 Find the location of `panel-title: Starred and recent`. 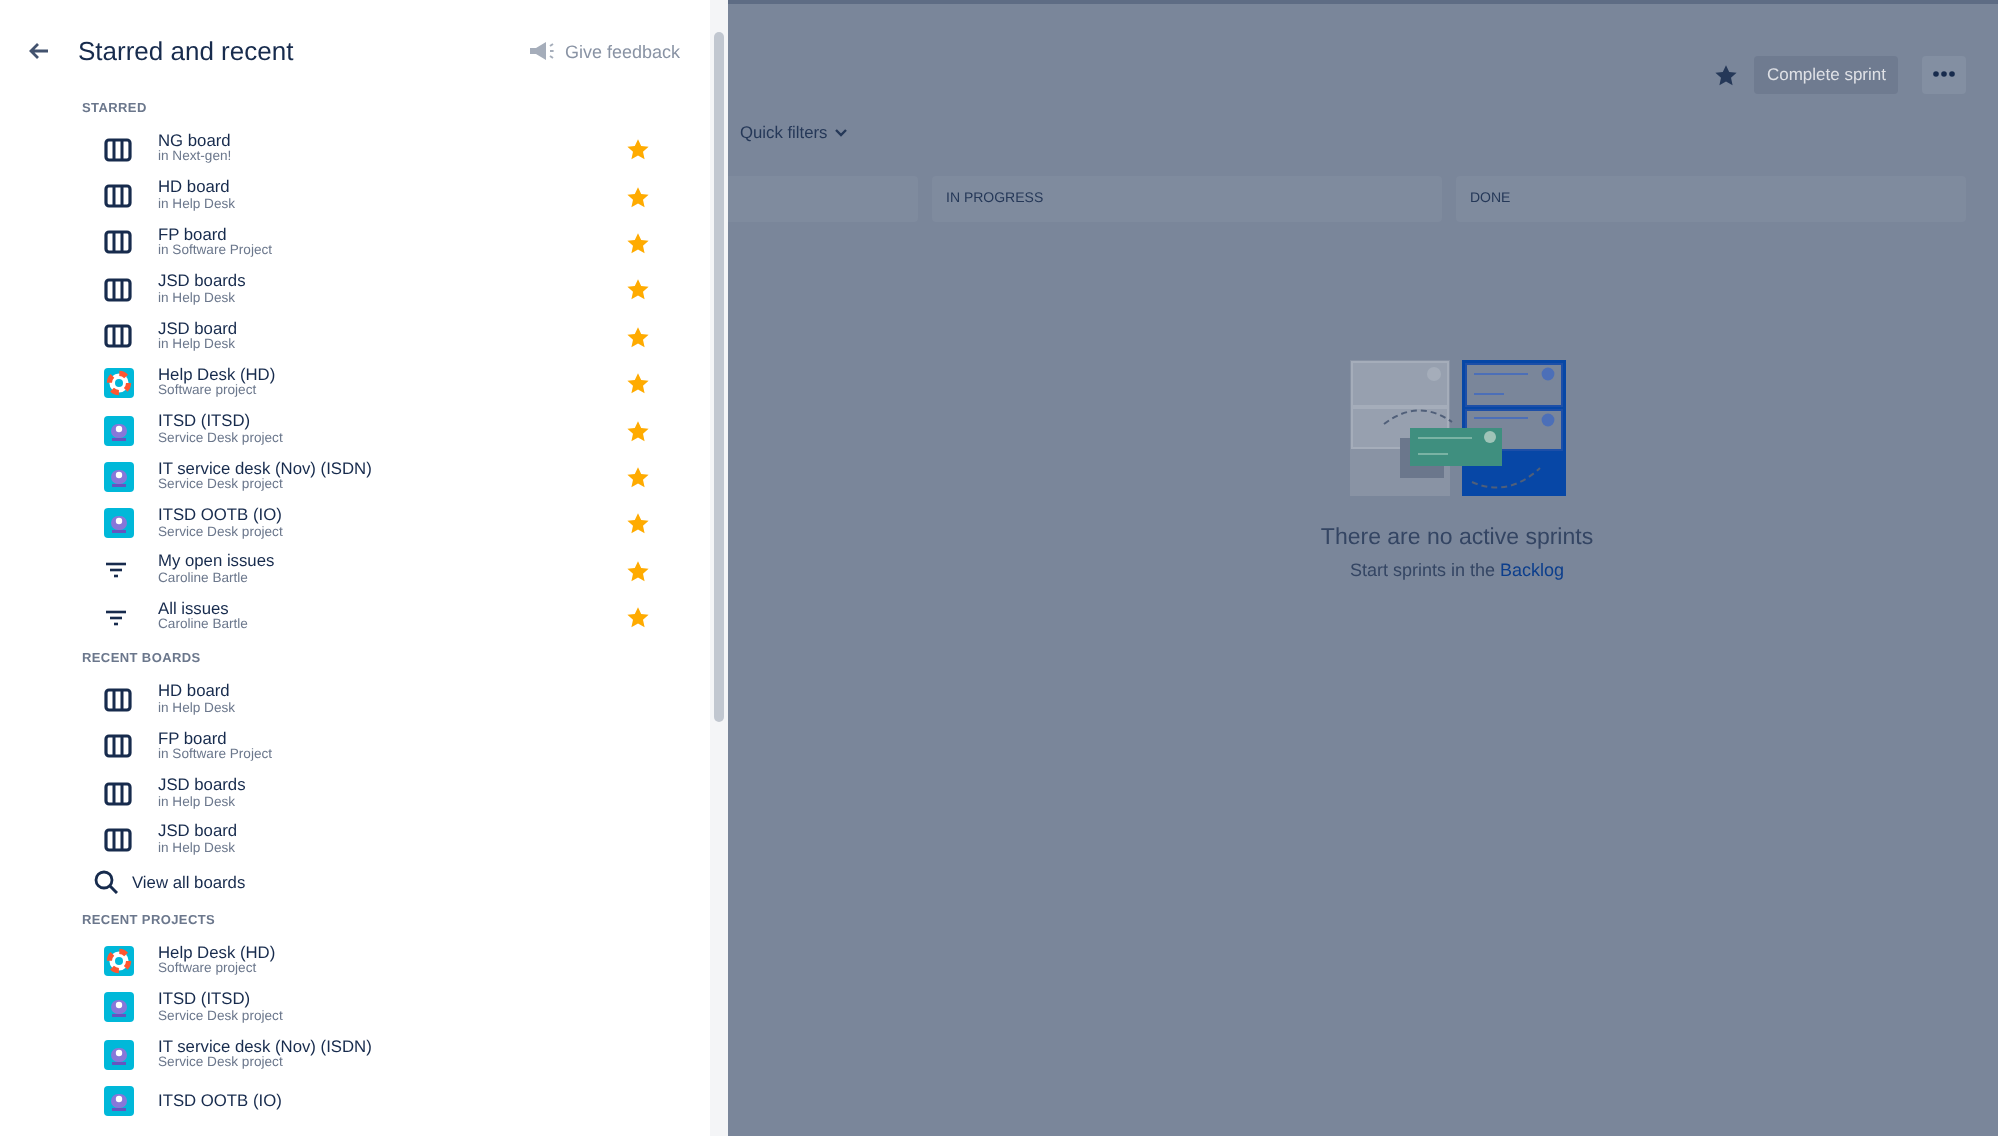

panel-title: Starred and recent is located at coordinates (187, 51).